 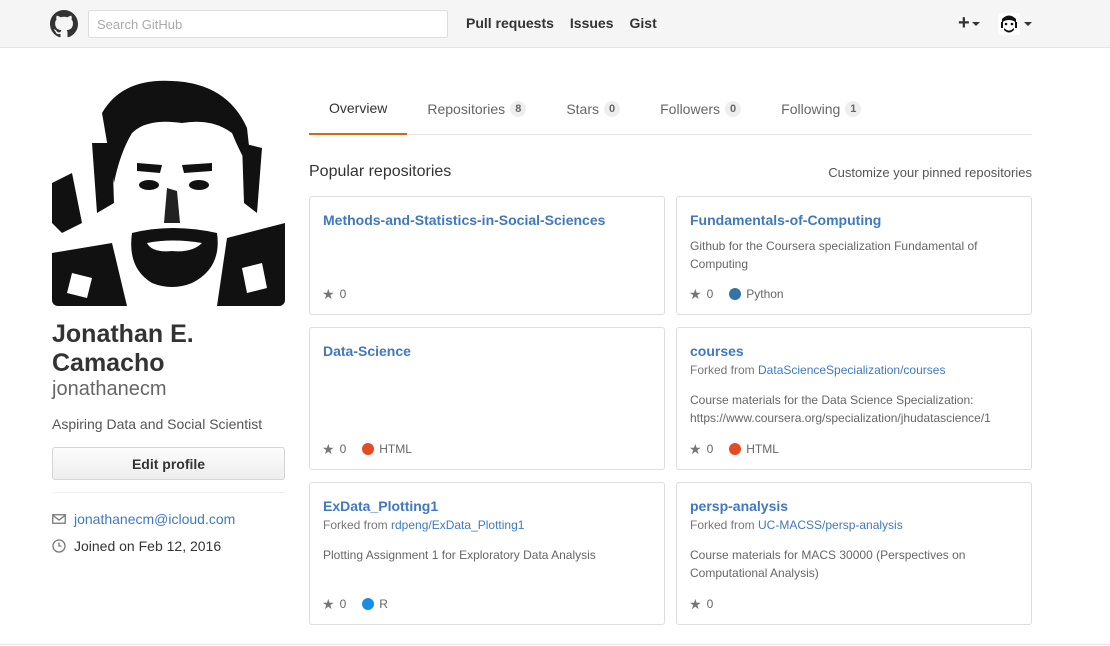 What do you see at coordinates (717, 351) in the screenshot?
I see `repo-name-link: courses` at bounding box center [717, 351].